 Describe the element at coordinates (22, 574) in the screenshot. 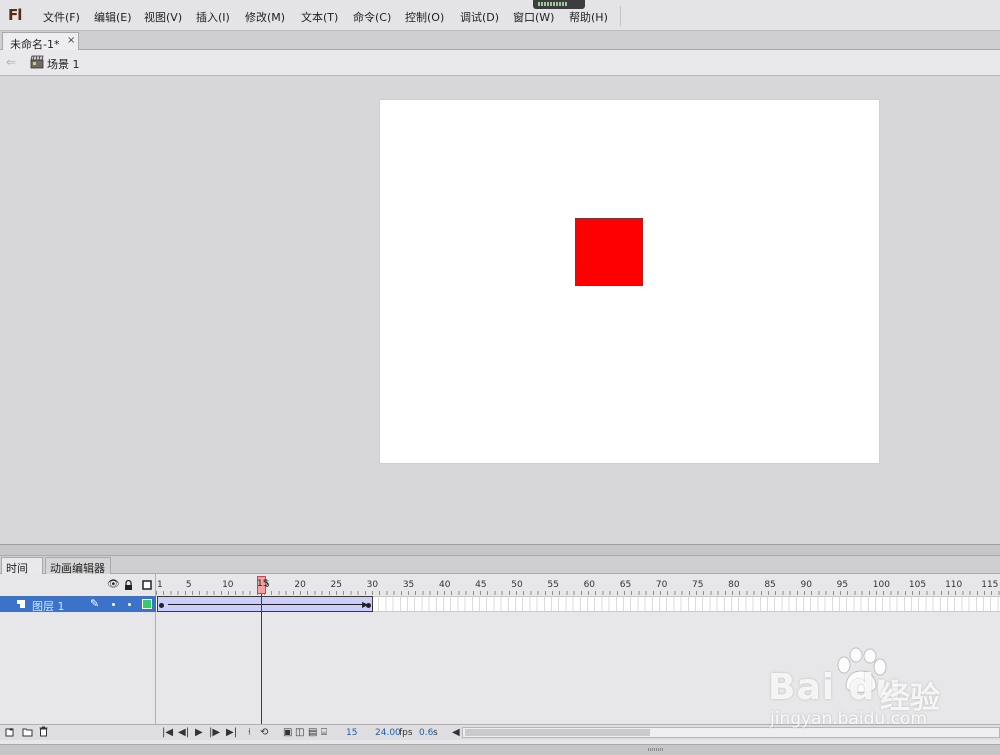

I see `tab-timeline: 时间轴` at that location.